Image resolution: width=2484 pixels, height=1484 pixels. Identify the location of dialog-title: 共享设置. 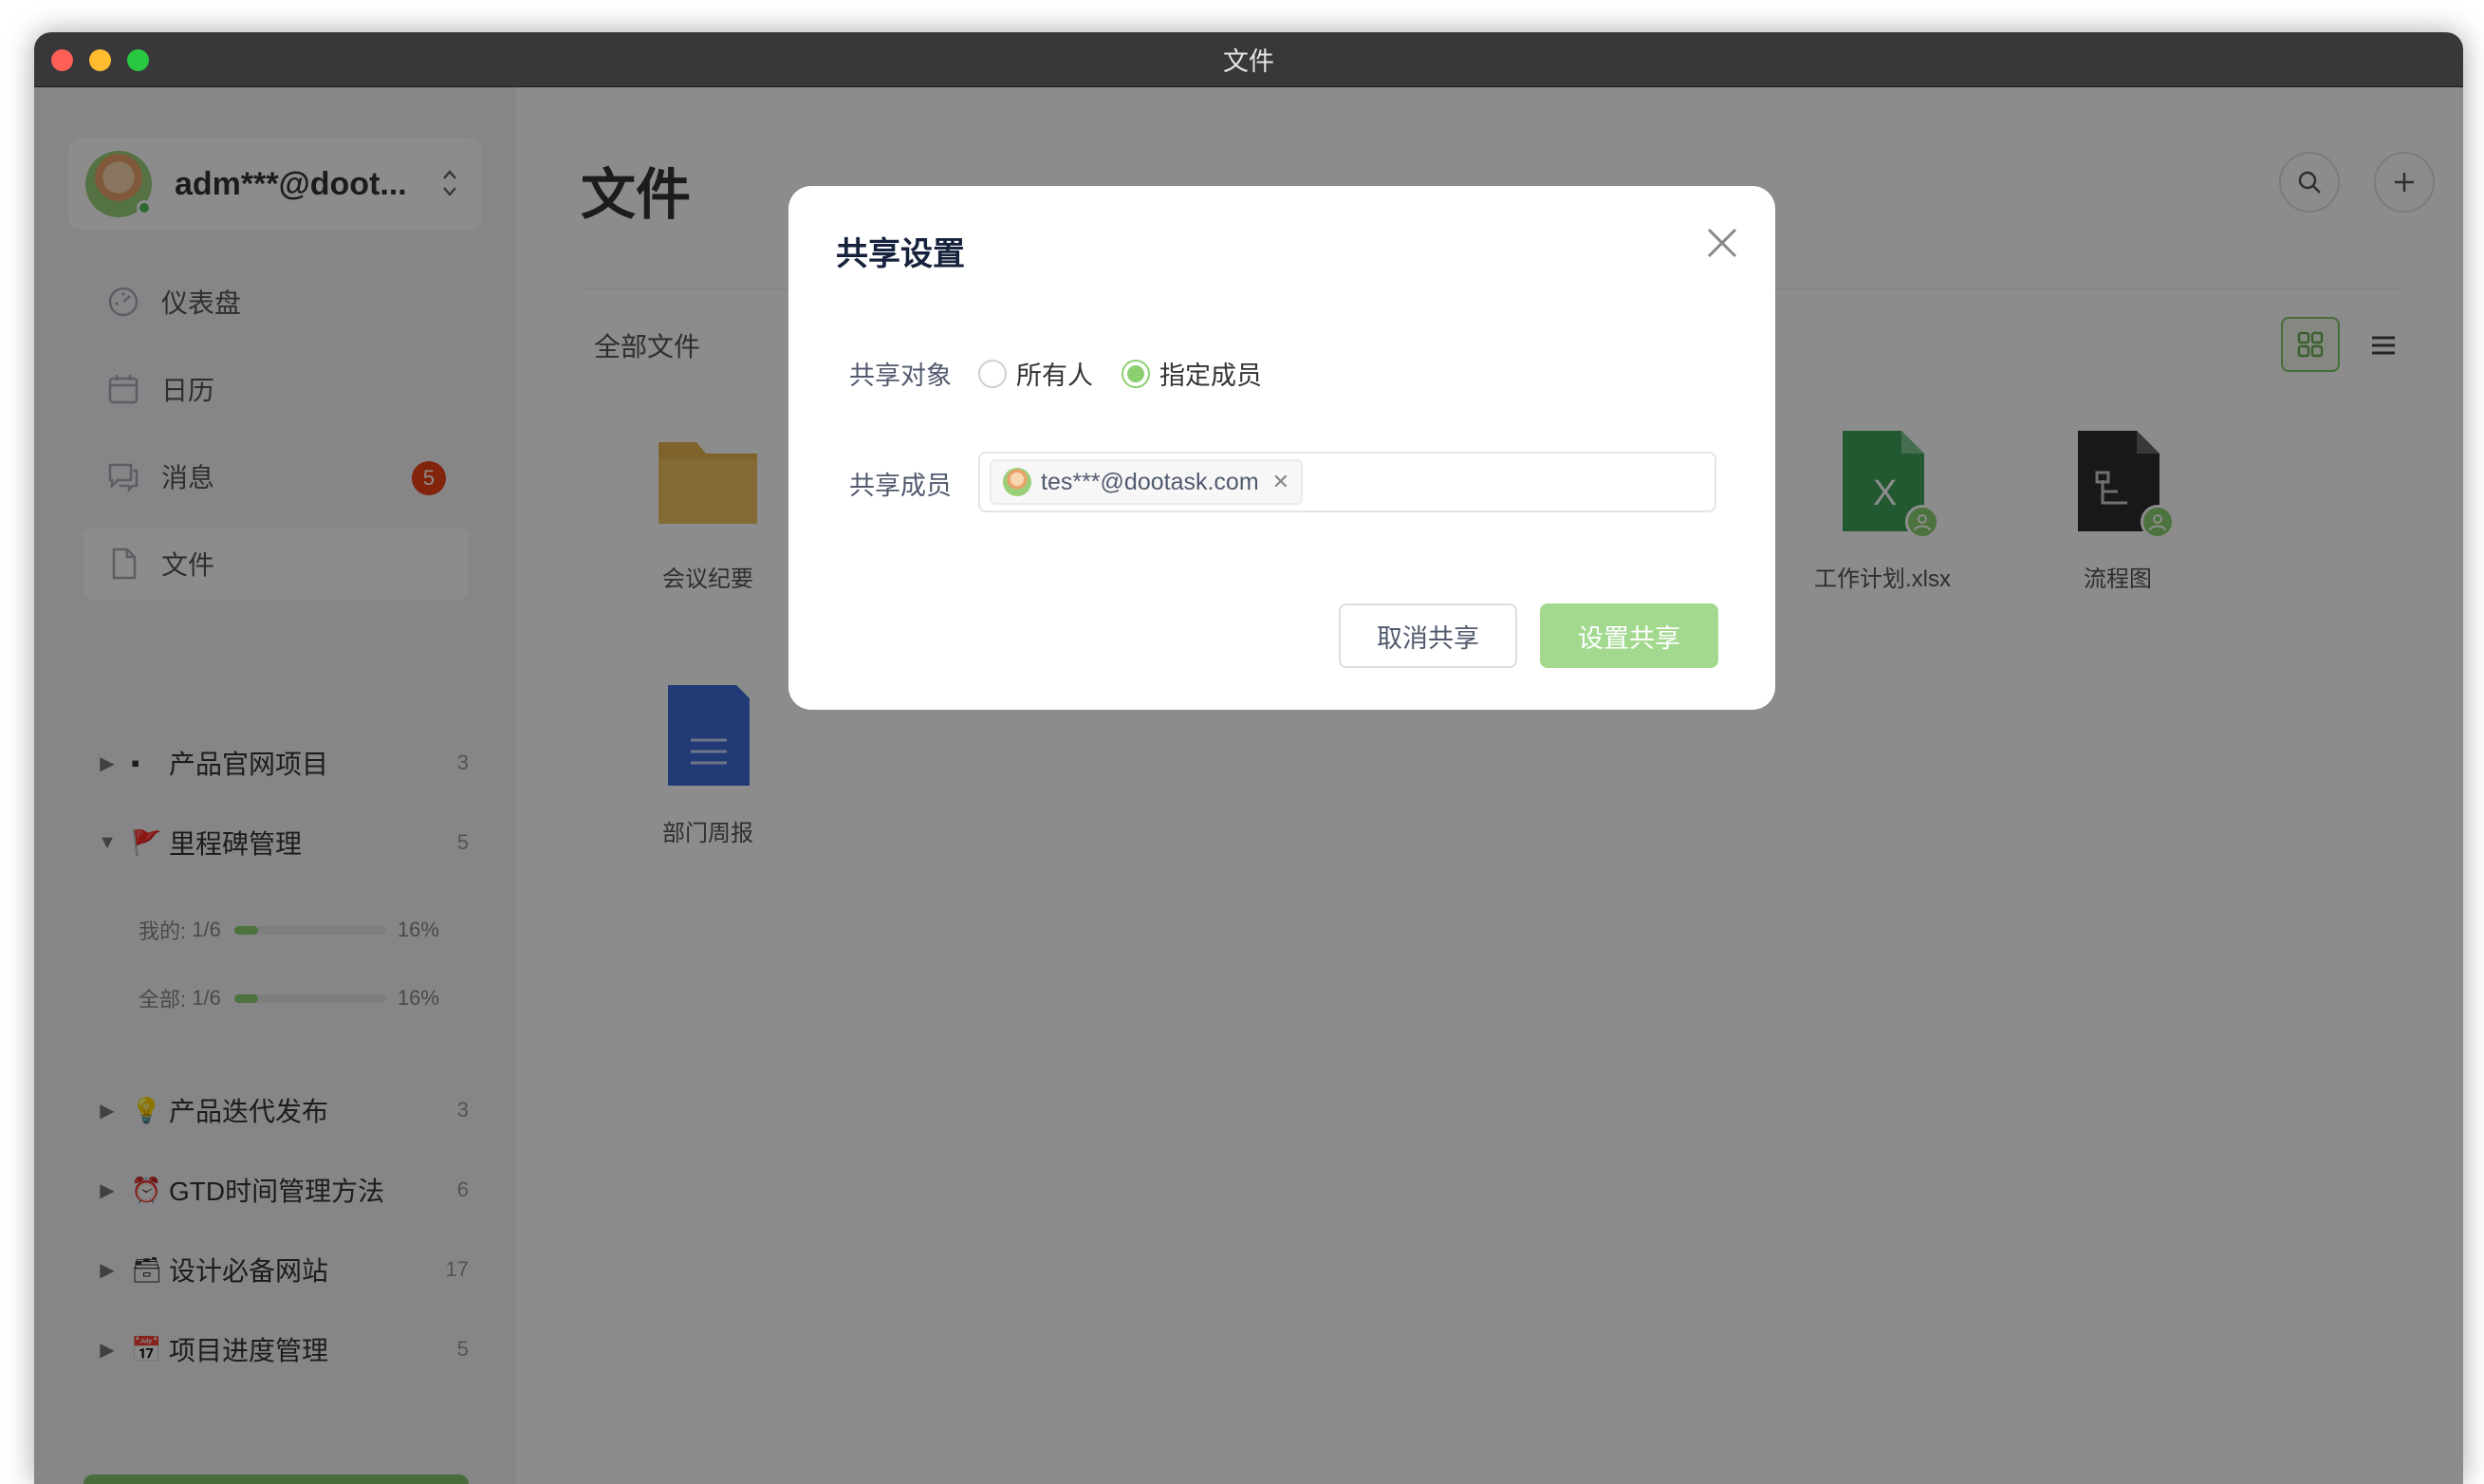
(900, 254).